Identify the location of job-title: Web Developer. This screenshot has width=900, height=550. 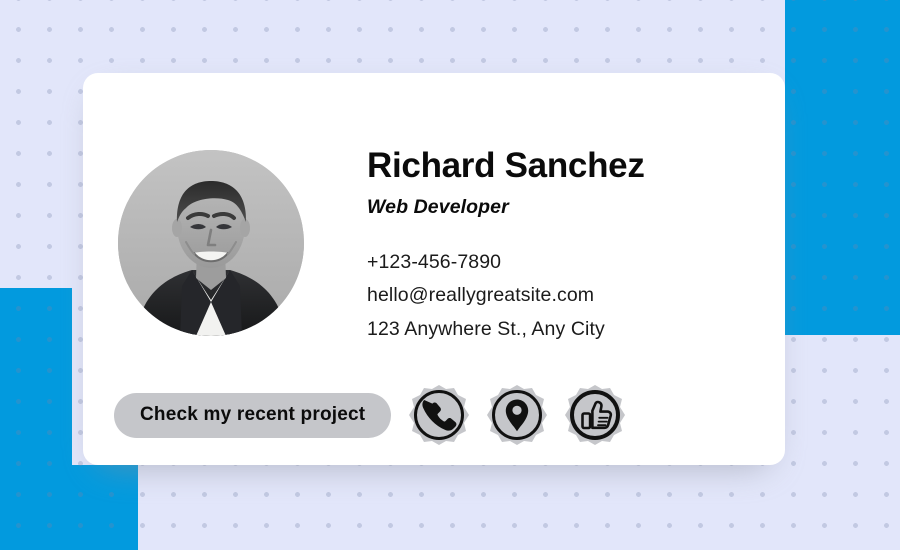
(438, 206).